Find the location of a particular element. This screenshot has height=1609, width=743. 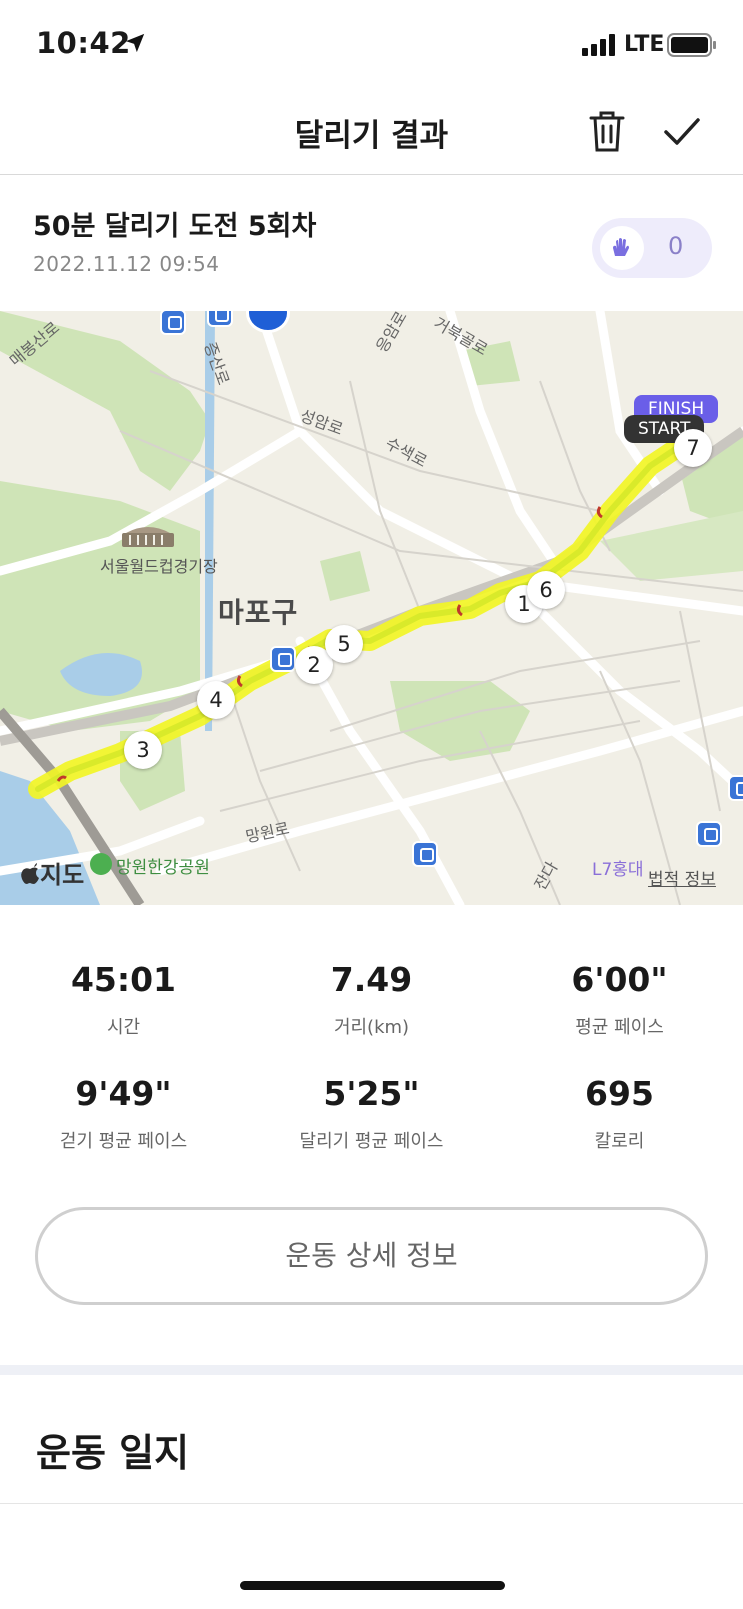

check-icon is located at coordinates (682, 131).